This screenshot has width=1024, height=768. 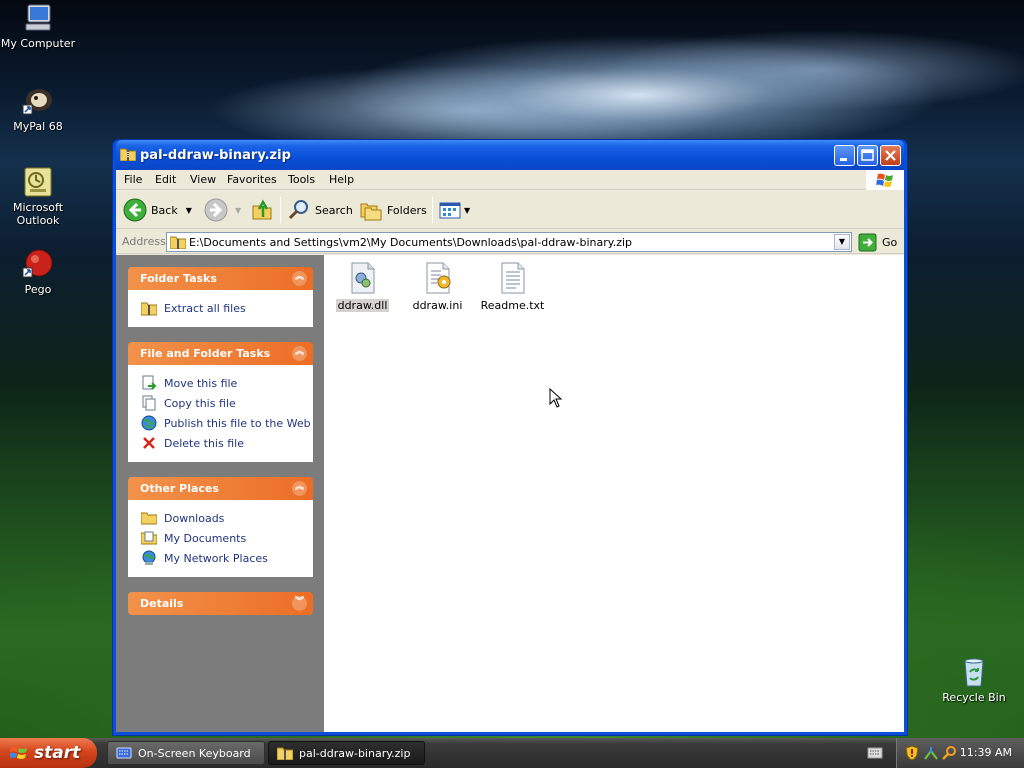 What do you see at coordinates (149, 558) in the screenshot?
I see `network-places-icon` at bounding box center [149, 558].